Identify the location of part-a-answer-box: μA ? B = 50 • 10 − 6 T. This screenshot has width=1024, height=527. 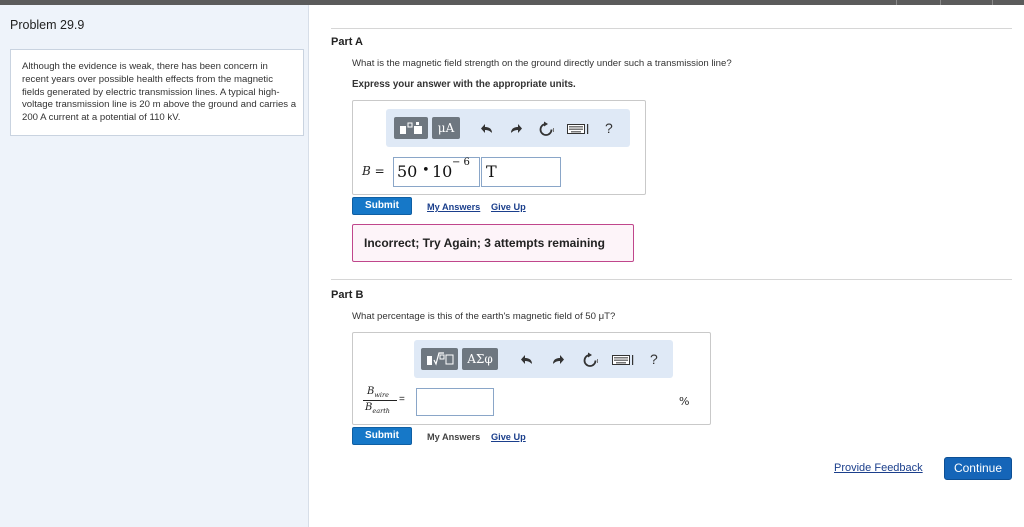
(499, 147).